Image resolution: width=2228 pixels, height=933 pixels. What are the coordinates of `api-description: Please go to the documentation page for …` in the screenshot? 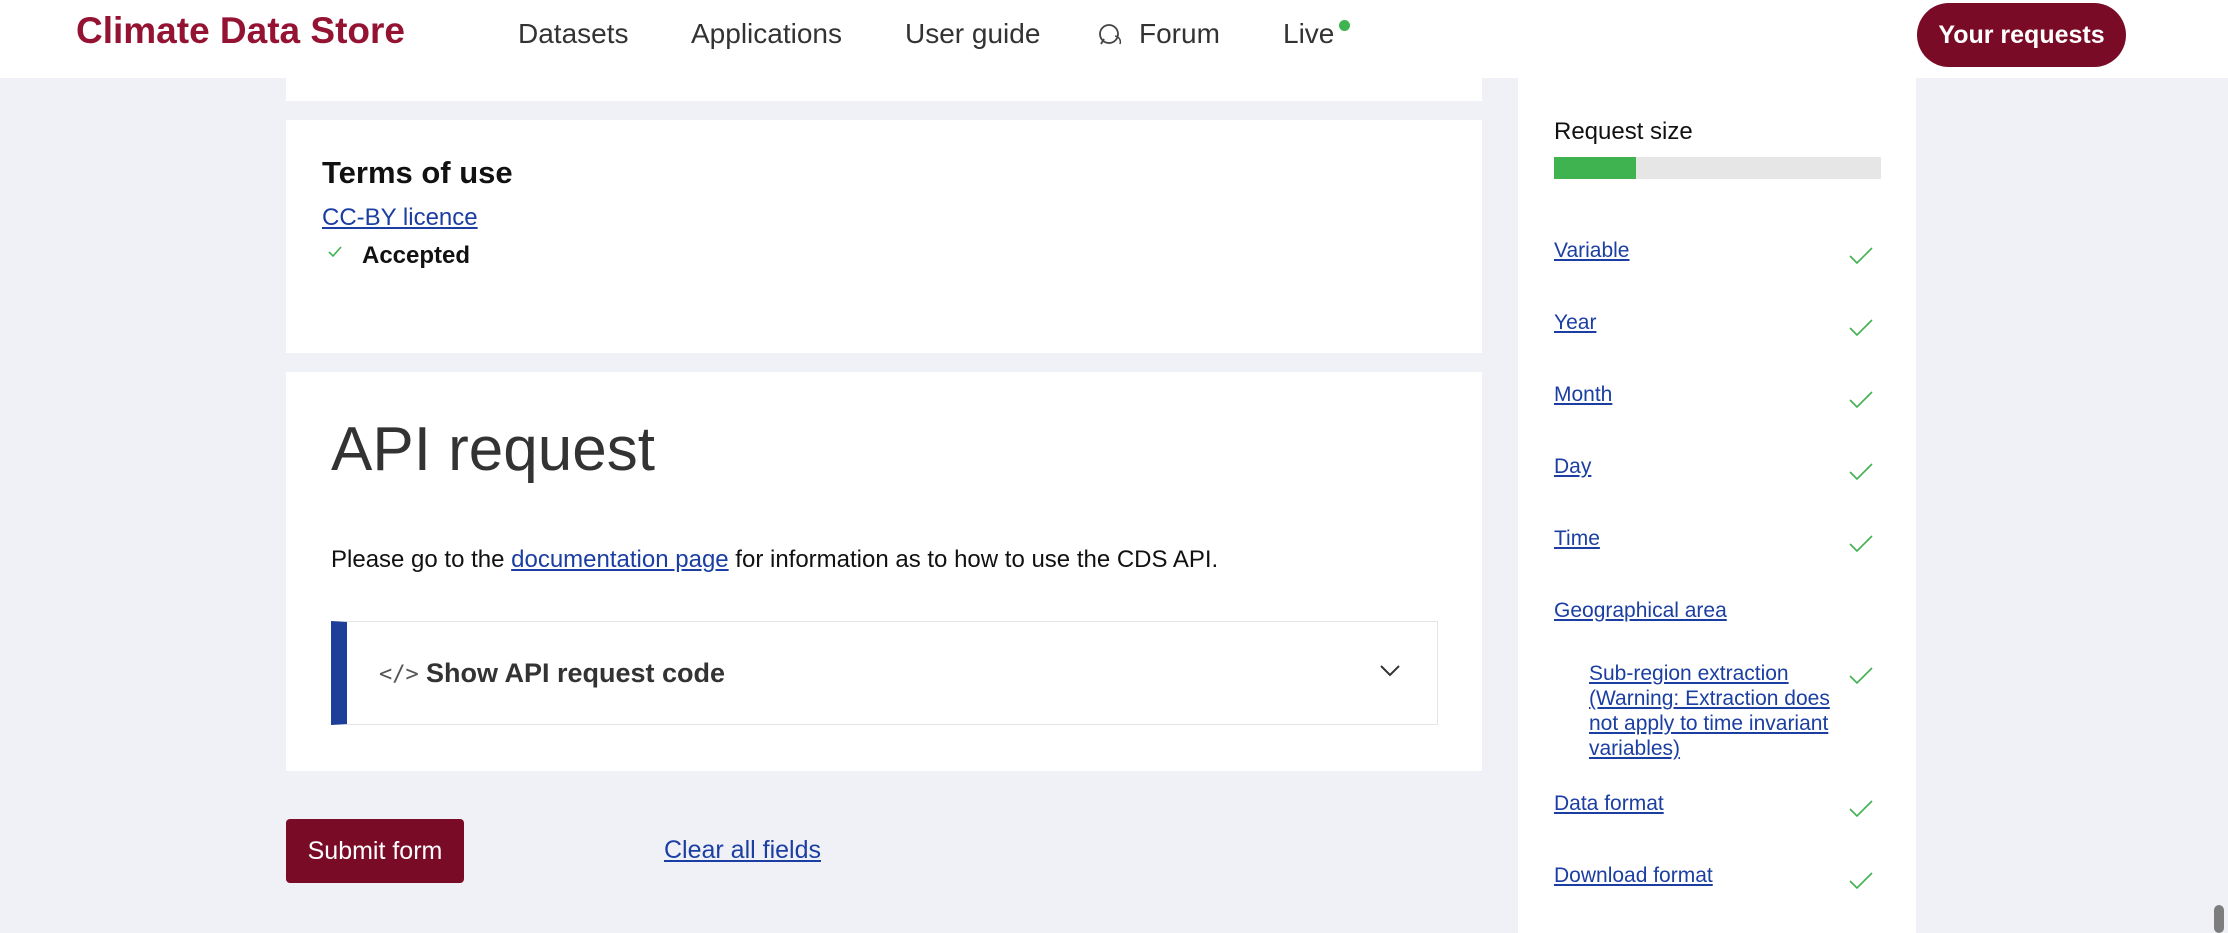 It's located at (774, 560).